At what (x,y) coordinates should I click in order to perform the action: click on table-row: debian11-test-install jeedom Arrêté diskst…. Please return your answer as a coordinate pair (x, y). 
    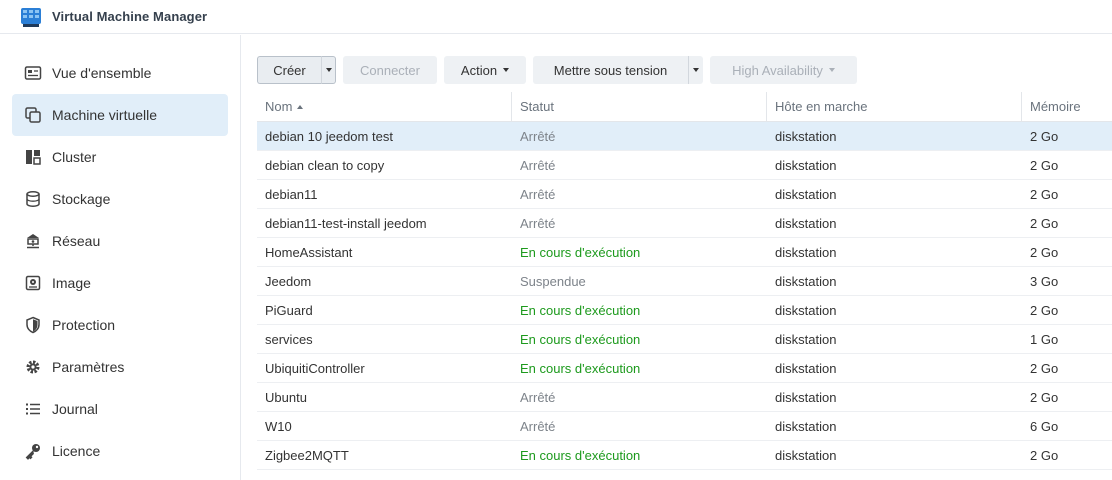
    Looking at the image, I should click on (684, 223).